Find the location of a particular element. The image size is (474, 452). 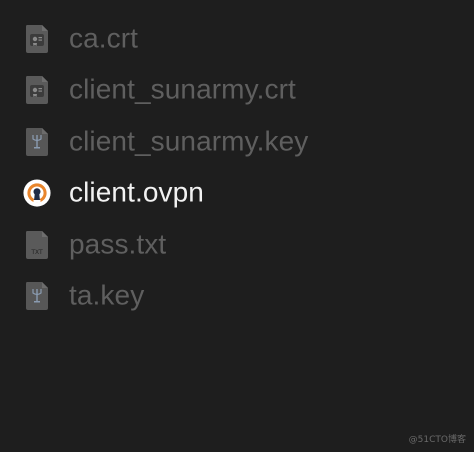

file-name: ca.crt is located at coordinates (104, 38).